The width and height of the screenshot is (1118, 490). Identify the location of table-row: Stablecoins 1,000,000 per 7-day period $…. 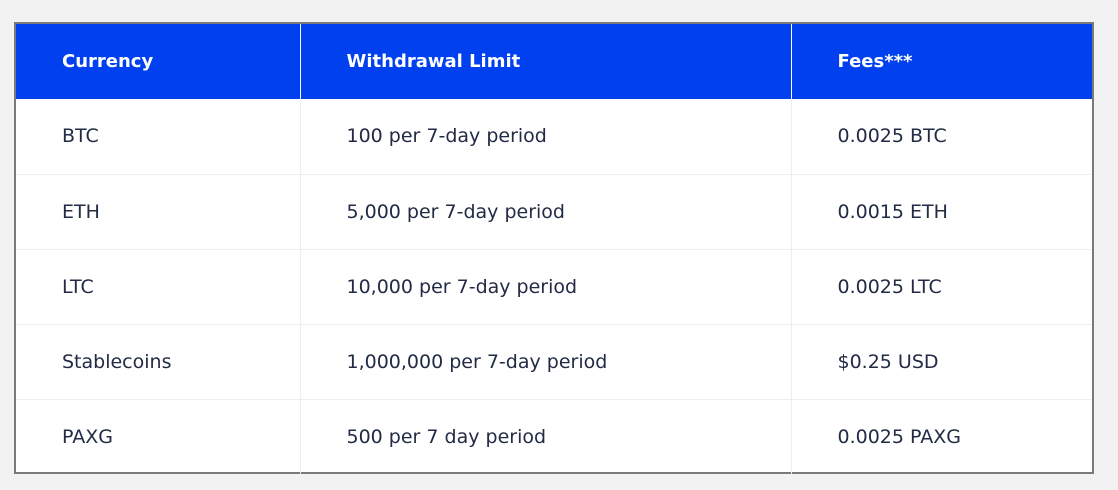
(554, 361).